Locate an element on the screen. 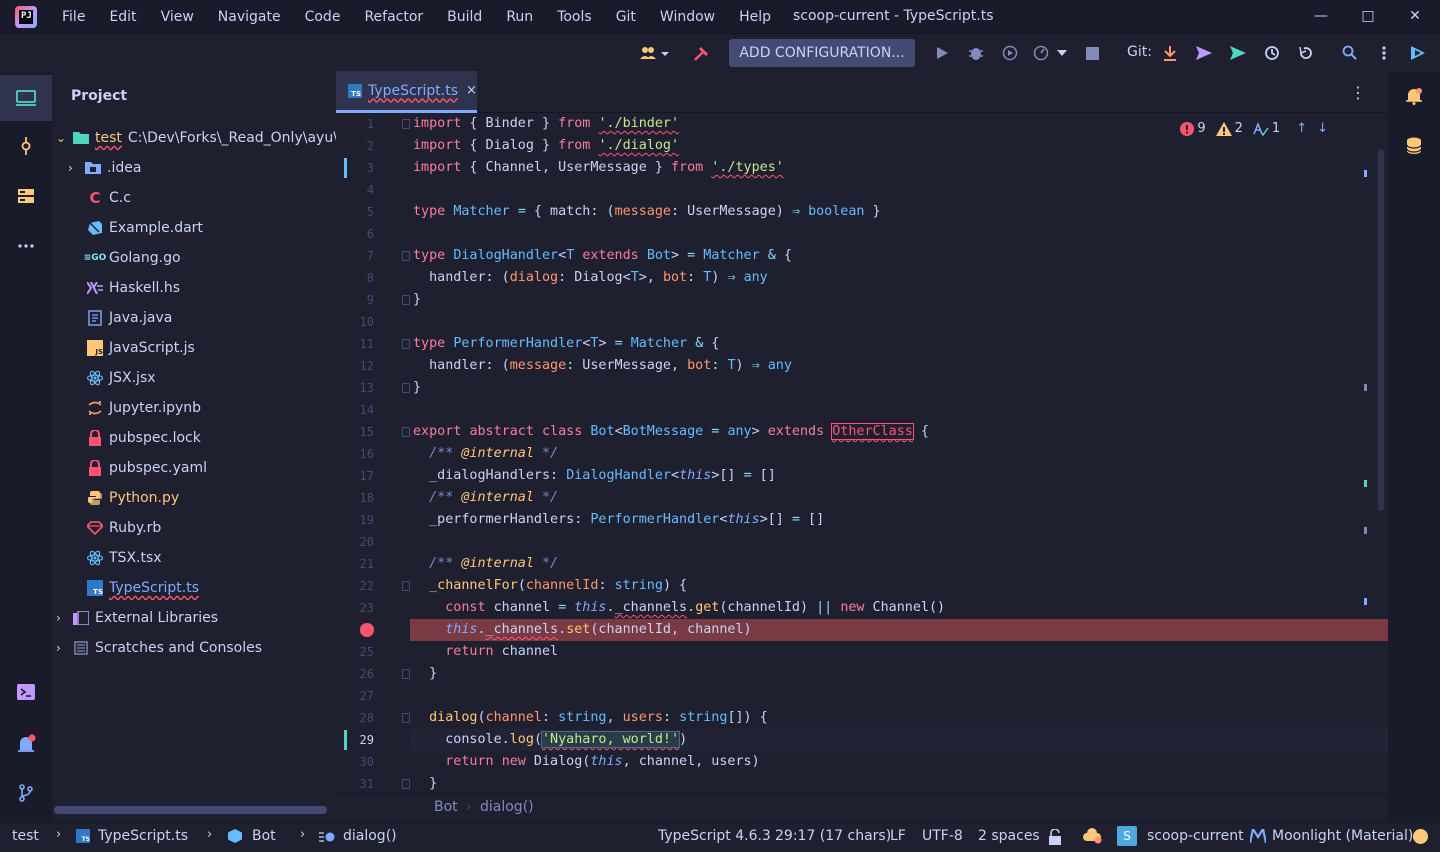 The width and height of the screenshot is (1440, 852). tree-item-idea: › .idea is located at coordinates (194, 168).